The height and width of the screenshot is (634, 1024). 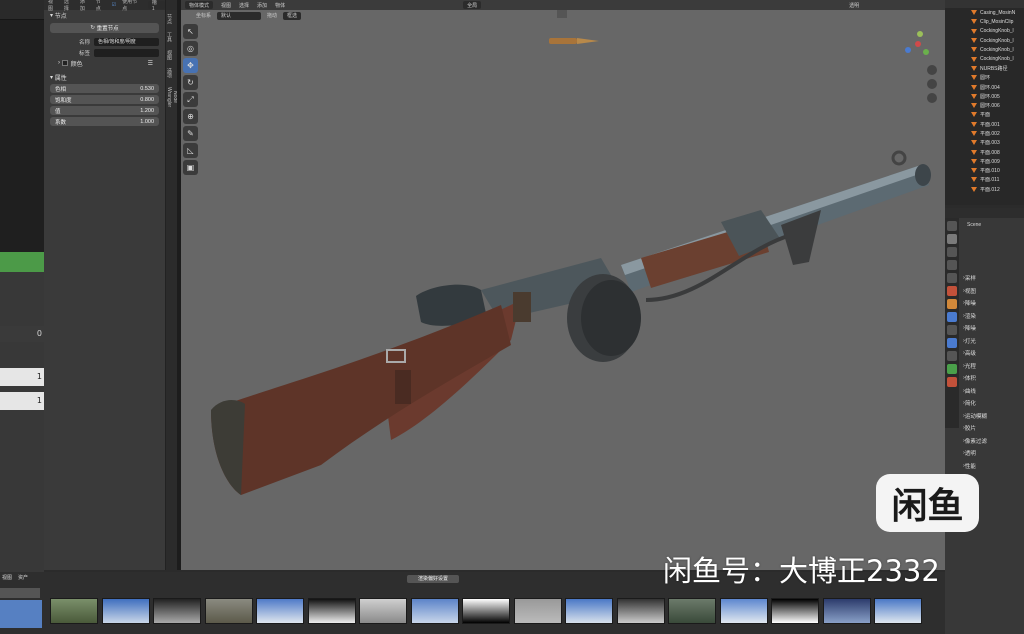 What do you see at coordinates (199, 5) in the screenshot?
I see `mode-dropdown: 物体模式` at bounding box center [199, 5].